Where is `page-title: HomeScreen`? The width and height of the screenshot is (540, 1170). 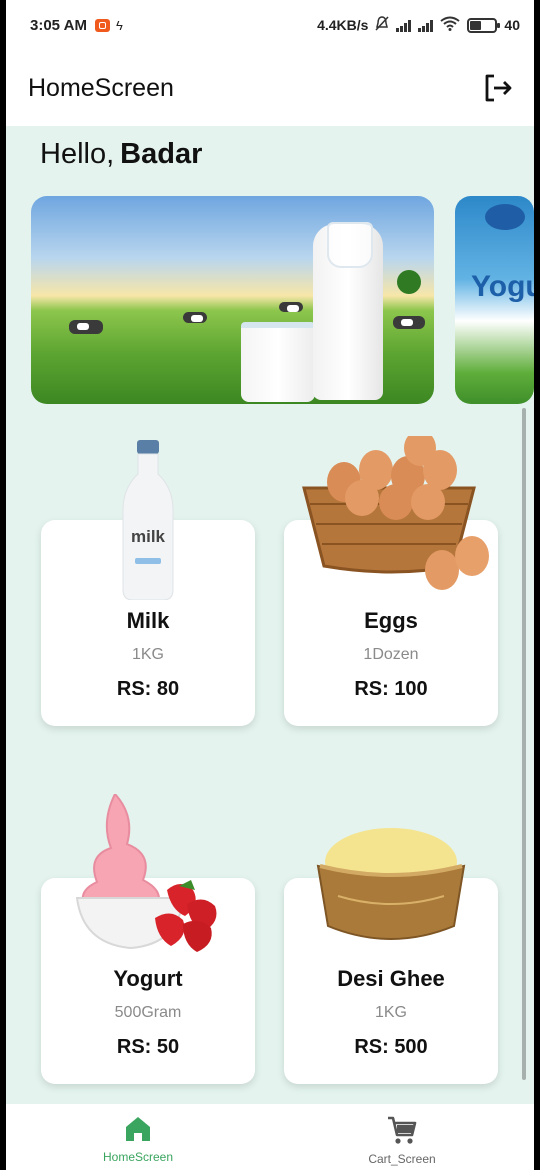 page-title: HomeScreen is located at coordinates (101, 87).